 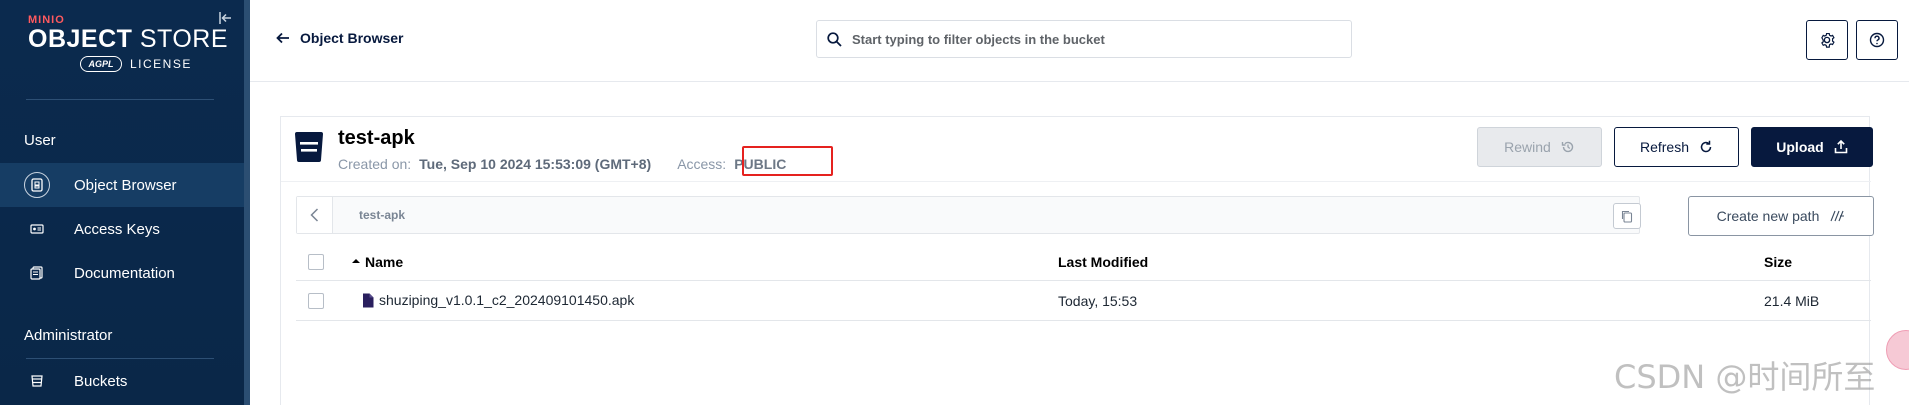 What do you see at coordinates (37, 229) in the screenshot?
I see `access-keys-icon` at bounding box center [37, 229].